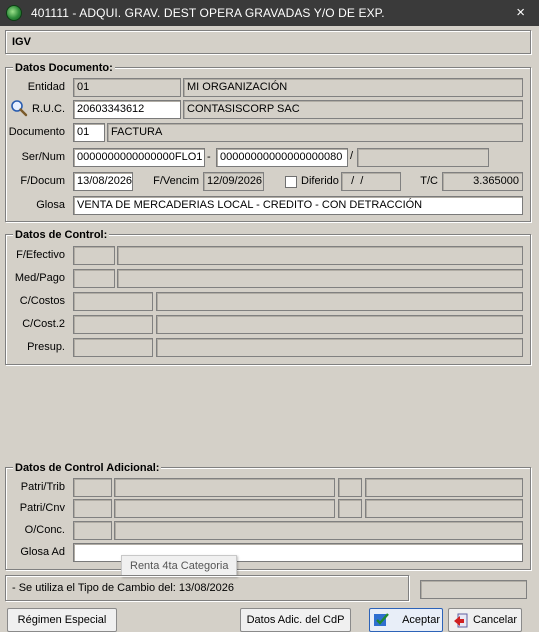 The width and height of the screenshot is (539, 632). Describe the element at coordinates (461, 620) in the screenshot. I see `cancel-icon` at that location.